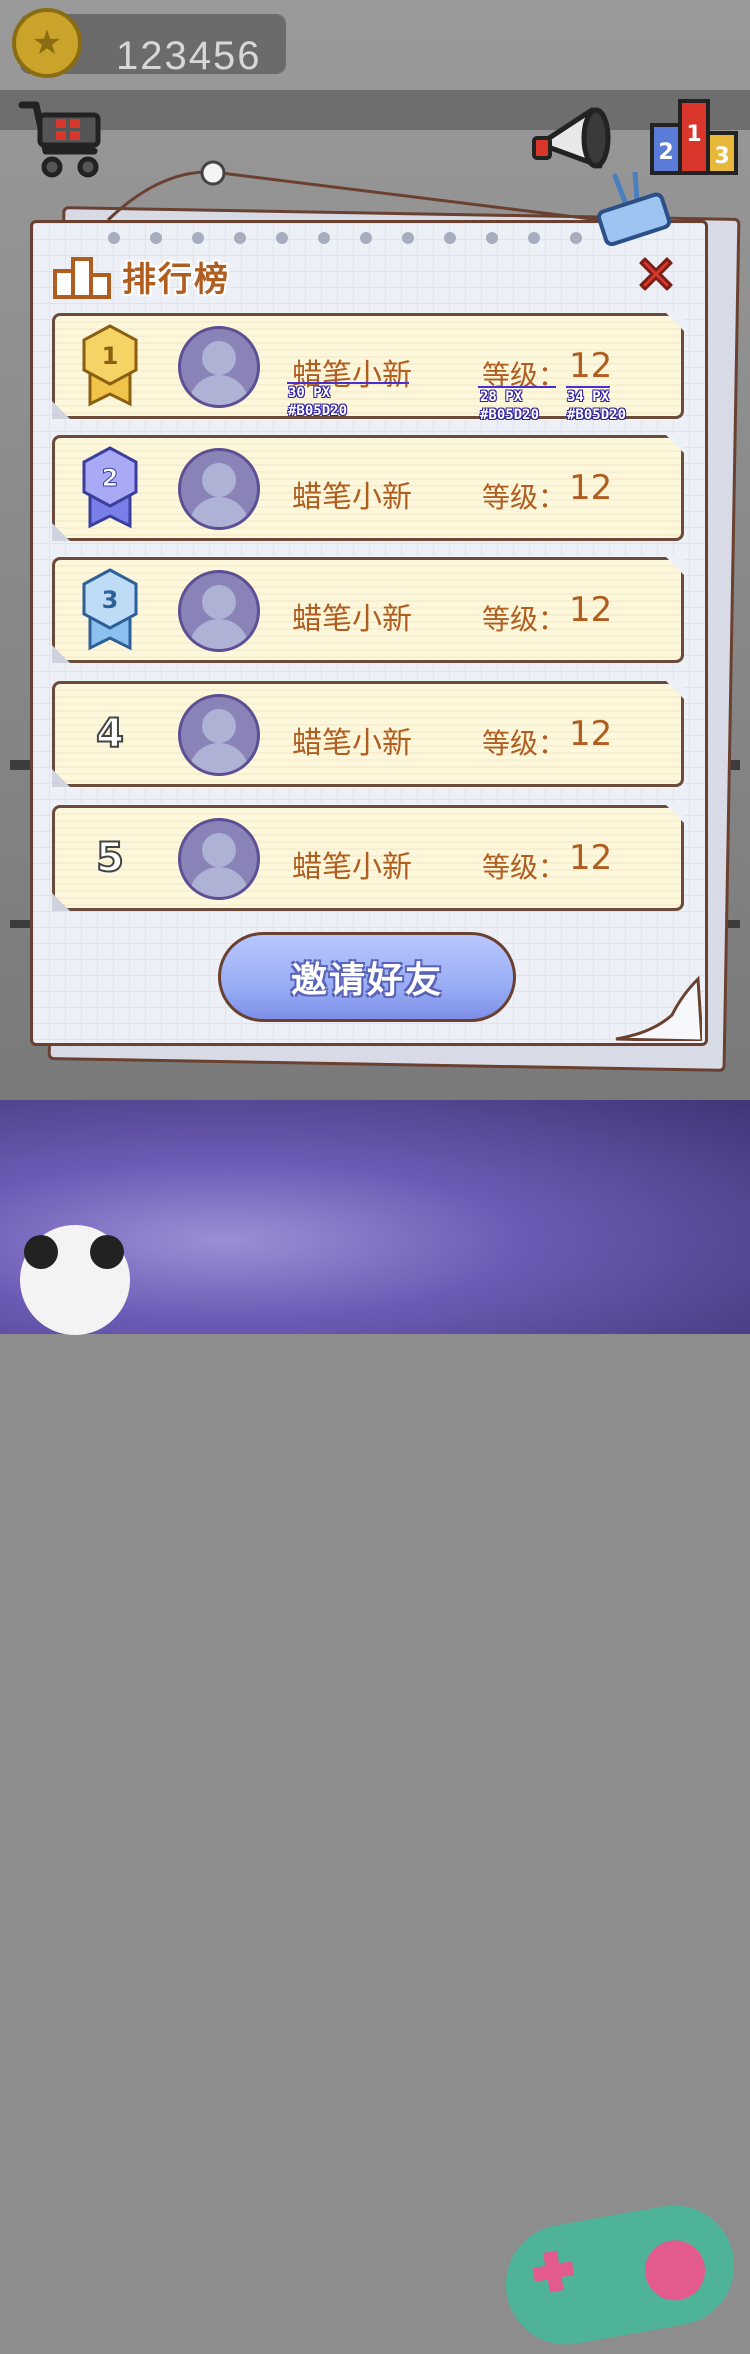 This screenshot has height=2354, width=750. Describe the element at coordinates (620, 2274) in the screenshot. I see `gamepad-art` at that location.